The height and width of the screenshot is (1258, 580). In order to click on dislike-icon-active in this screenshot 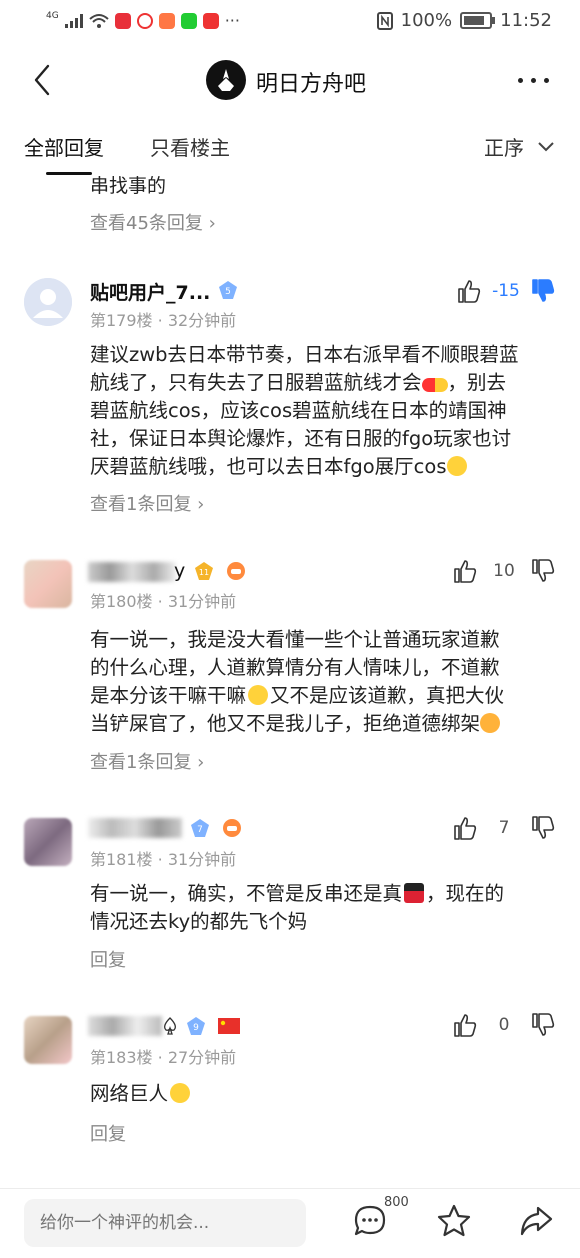, I will do `click(543, 291)`.